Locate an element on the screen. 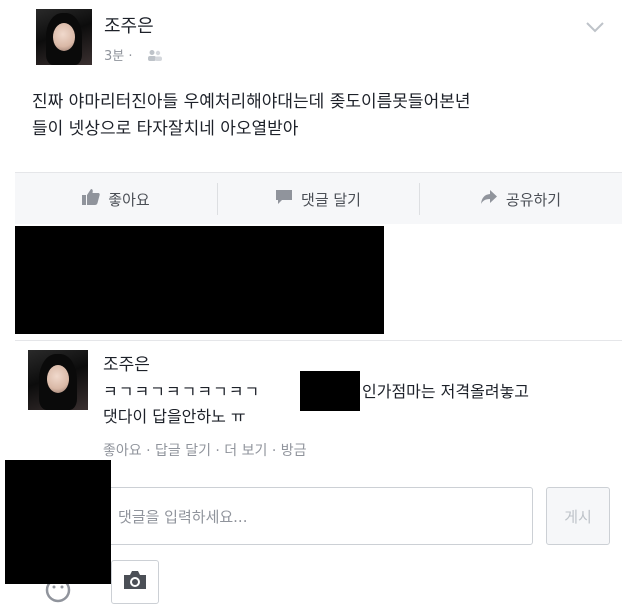  redacted-inline is located at coordinates (330, 391).